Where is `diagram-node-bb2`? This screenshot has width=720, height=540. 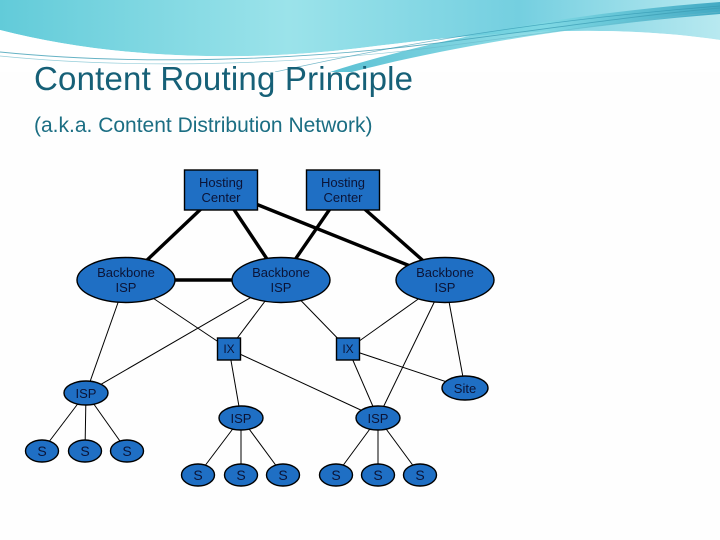
diagram-node-bb2 is located at coordinates (281, 280).